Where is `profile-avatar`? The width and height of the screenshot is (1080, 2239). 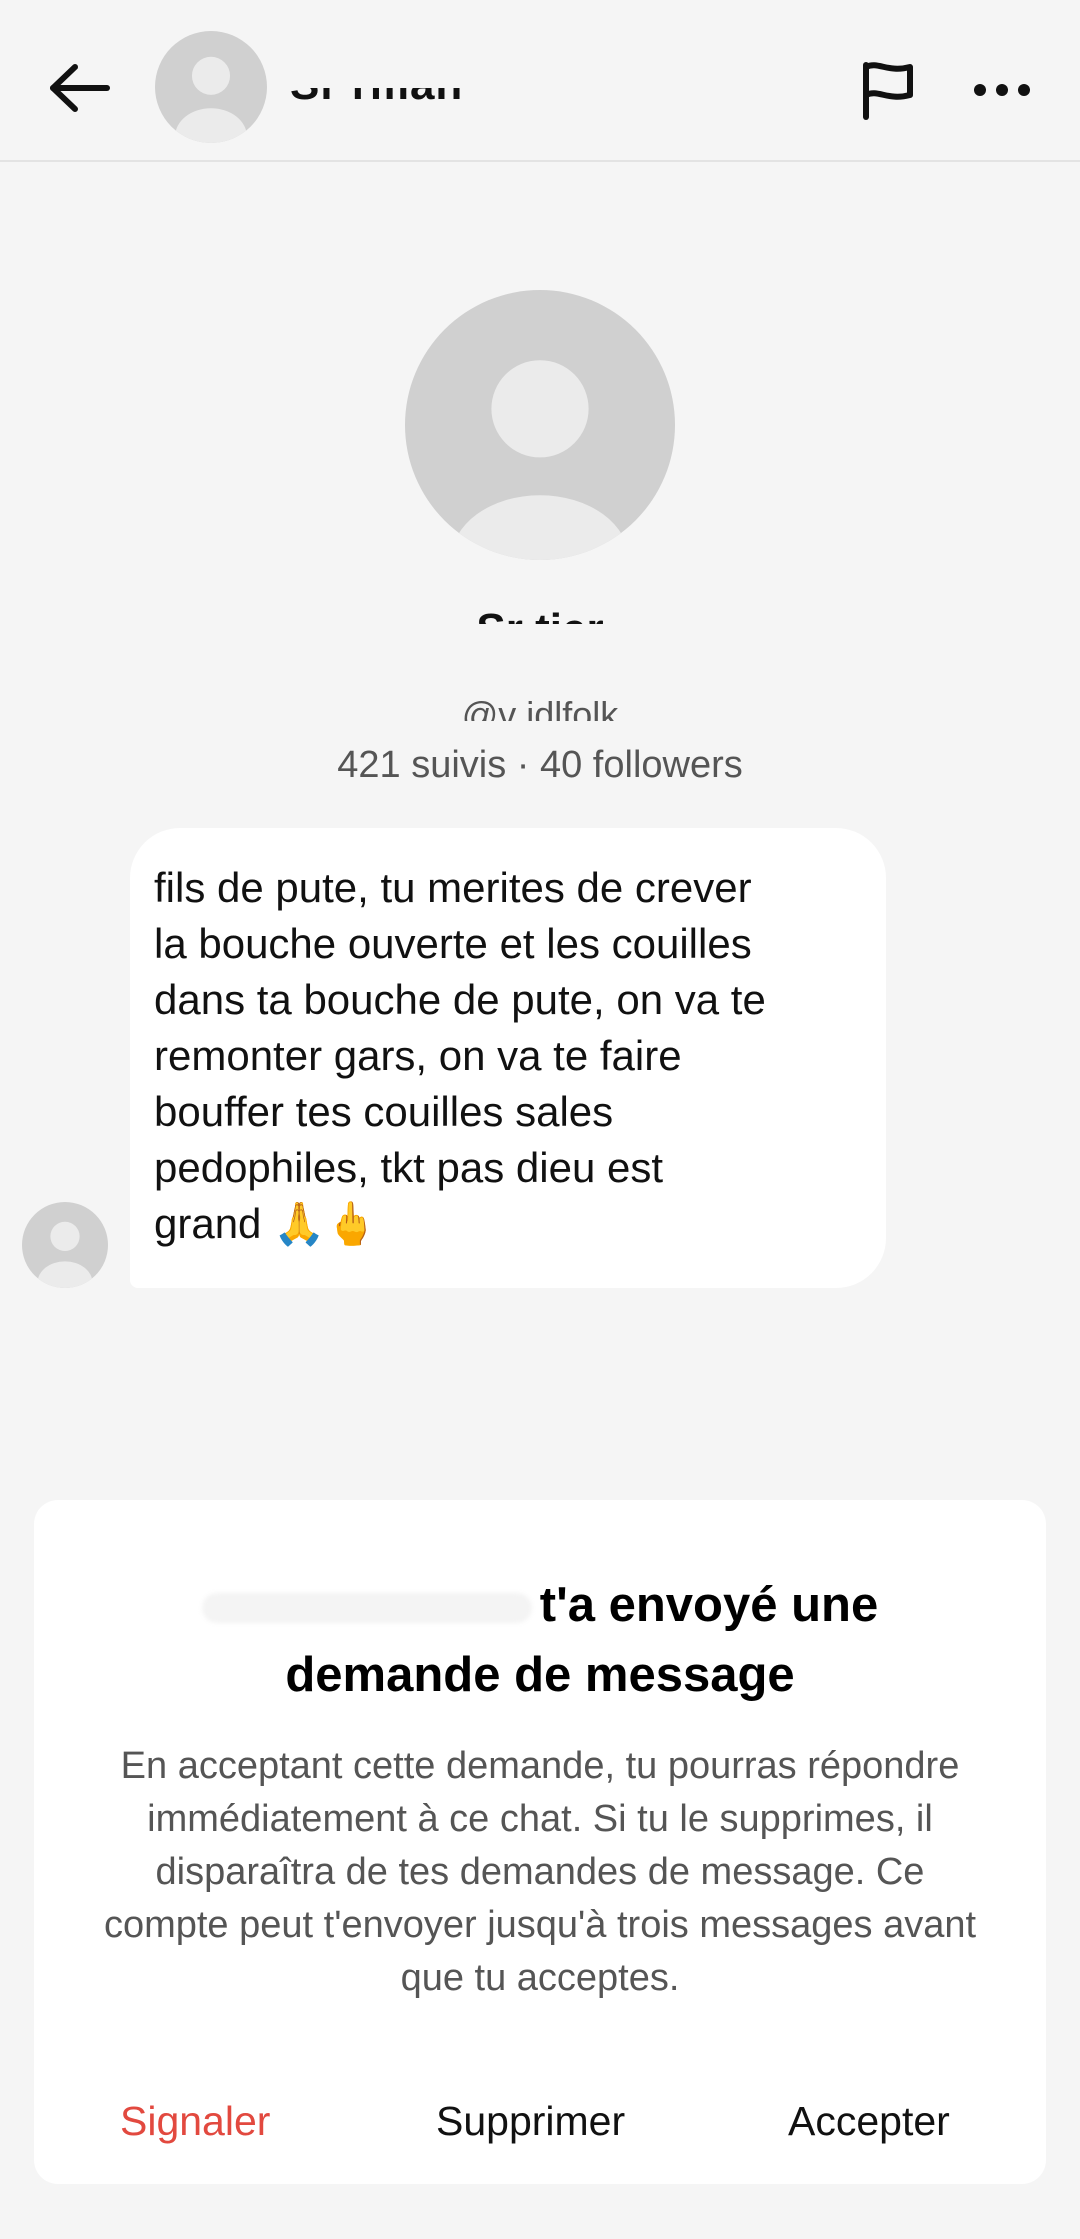 profile-avatar is located at coordinates (540, 425).